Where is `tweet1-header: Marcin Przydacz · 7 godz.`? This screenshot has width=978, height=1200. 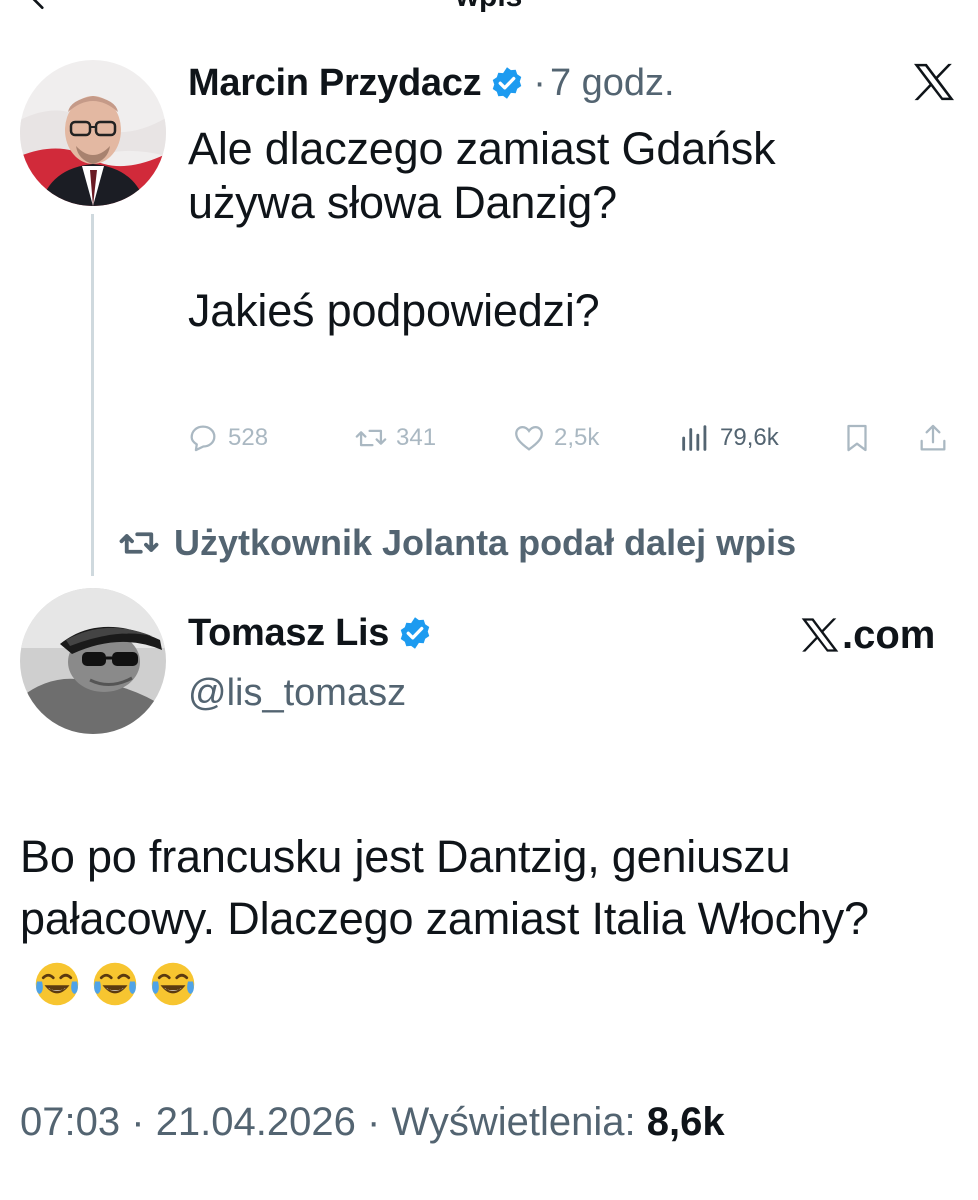
tweet1-header: Marcin Przydacz · 7 godz. is located at coordinates (431, 83).